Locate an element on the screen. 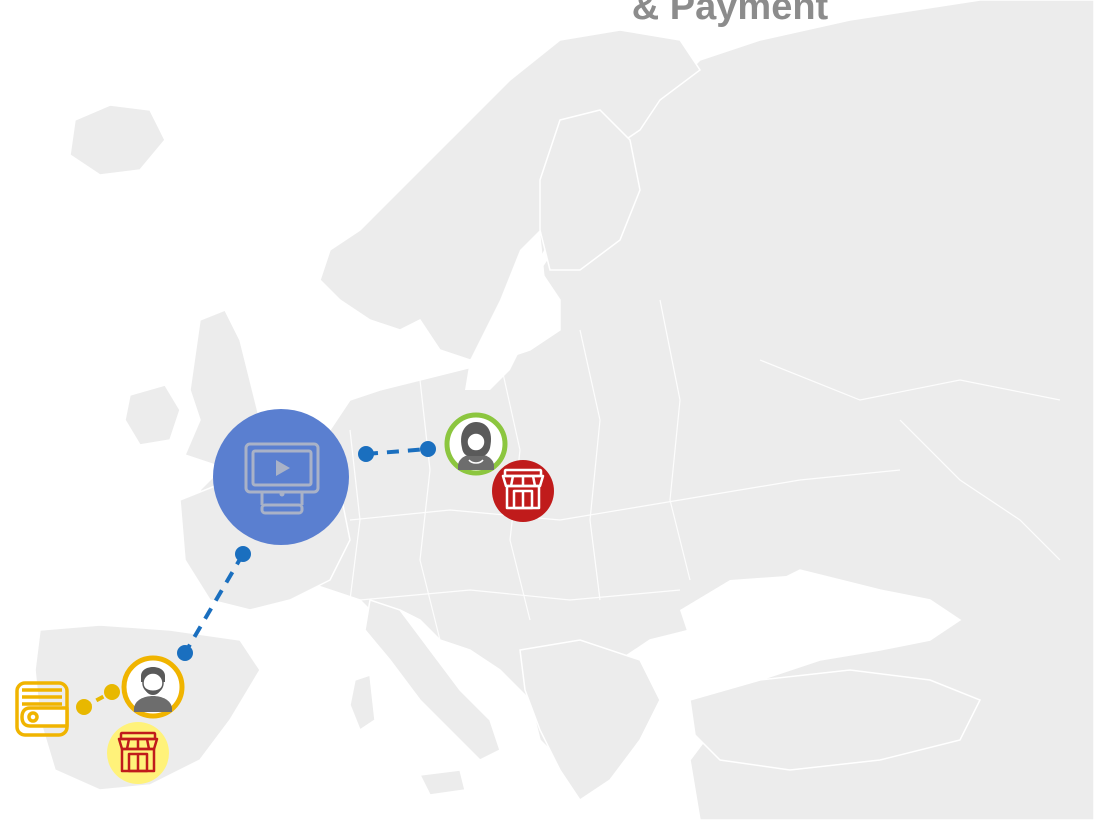 The height and width of the screenshot is (820, 1094). land-iceland is located at coordinates (117, 140).